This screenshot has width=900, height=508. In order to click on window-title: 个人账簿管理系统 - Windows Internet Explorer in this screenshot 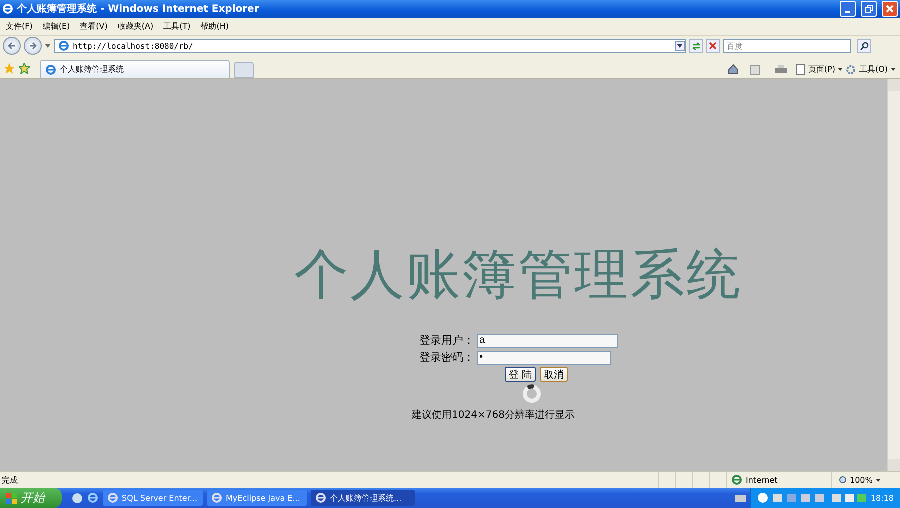, I will do `click(138, 9)`.